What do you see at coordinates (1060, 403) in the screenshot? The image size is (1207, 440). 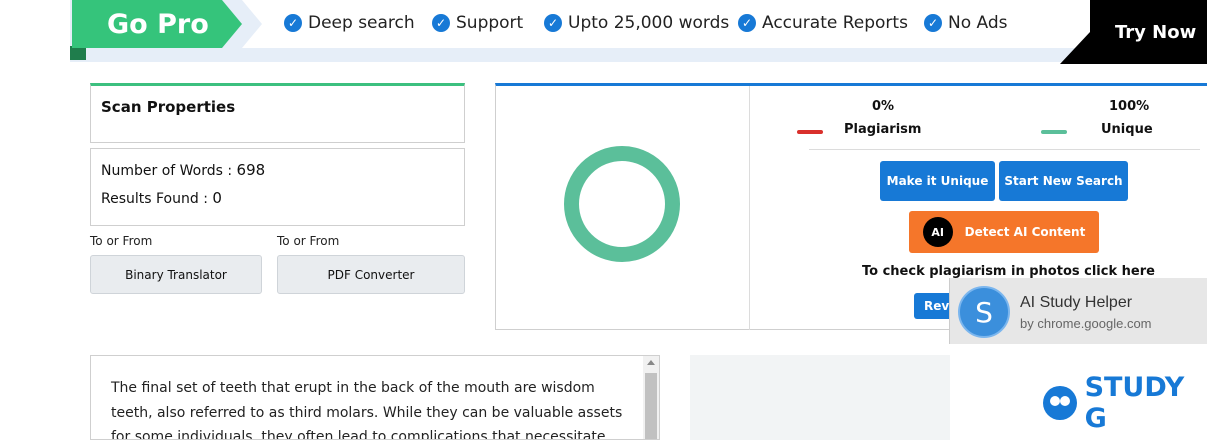 I see `owl-logo-icon` at bounding box center [1060, 403].